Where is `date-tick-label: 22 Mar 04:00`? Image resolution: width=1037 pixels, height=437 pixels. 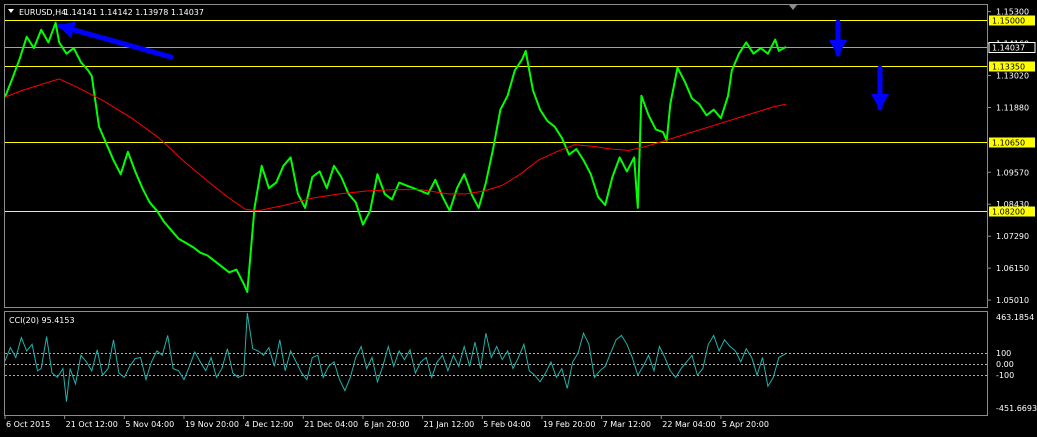 date-tick-label: 22 Mar 04:00 is located at coordinates (688, 424).